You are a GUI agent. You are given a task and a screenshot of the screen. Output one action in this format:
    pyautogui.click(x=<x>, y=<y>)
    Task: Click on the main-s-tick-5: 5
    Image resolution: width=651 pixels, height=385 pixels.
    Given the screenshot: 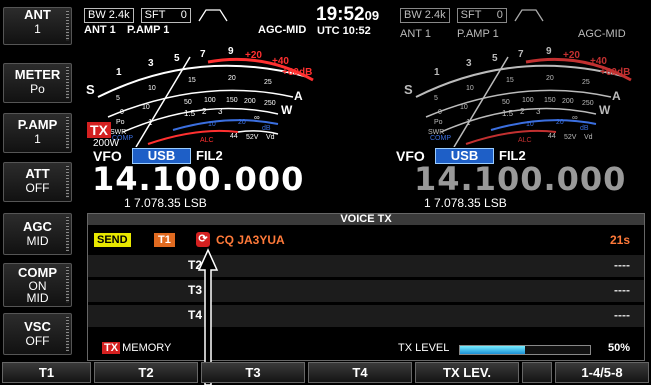 What is the action you would take?
    pyautogui.click(x=177, y=58)
    